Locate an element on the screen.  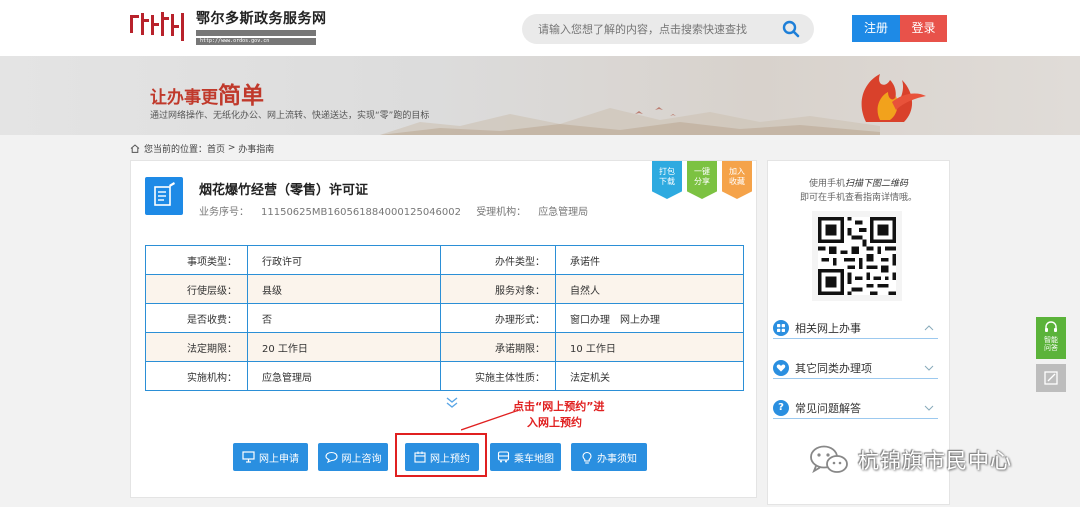
expand-chevron-icon is located at coordinates (452, 403).